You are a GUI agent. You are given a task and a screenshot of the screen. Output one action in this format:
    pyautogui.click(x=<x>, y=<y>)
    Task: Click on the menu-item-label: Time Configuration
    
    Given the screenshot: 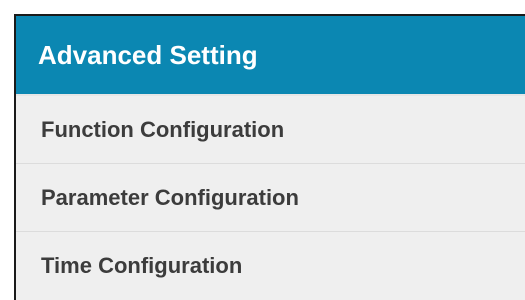 What is the action you would take?
    pyautogui.click(x=142, y=265)
    